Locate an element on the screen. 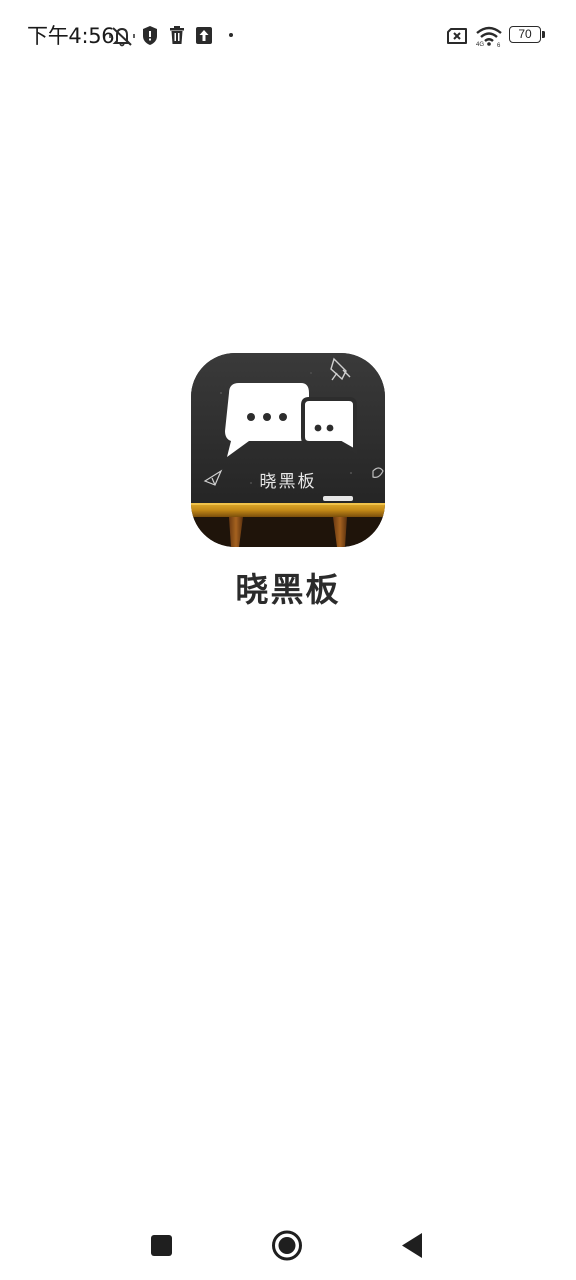 Image resolution: width=576 pixels, height=1280 pixels. recents-button is located at coordinates (161, 1246).